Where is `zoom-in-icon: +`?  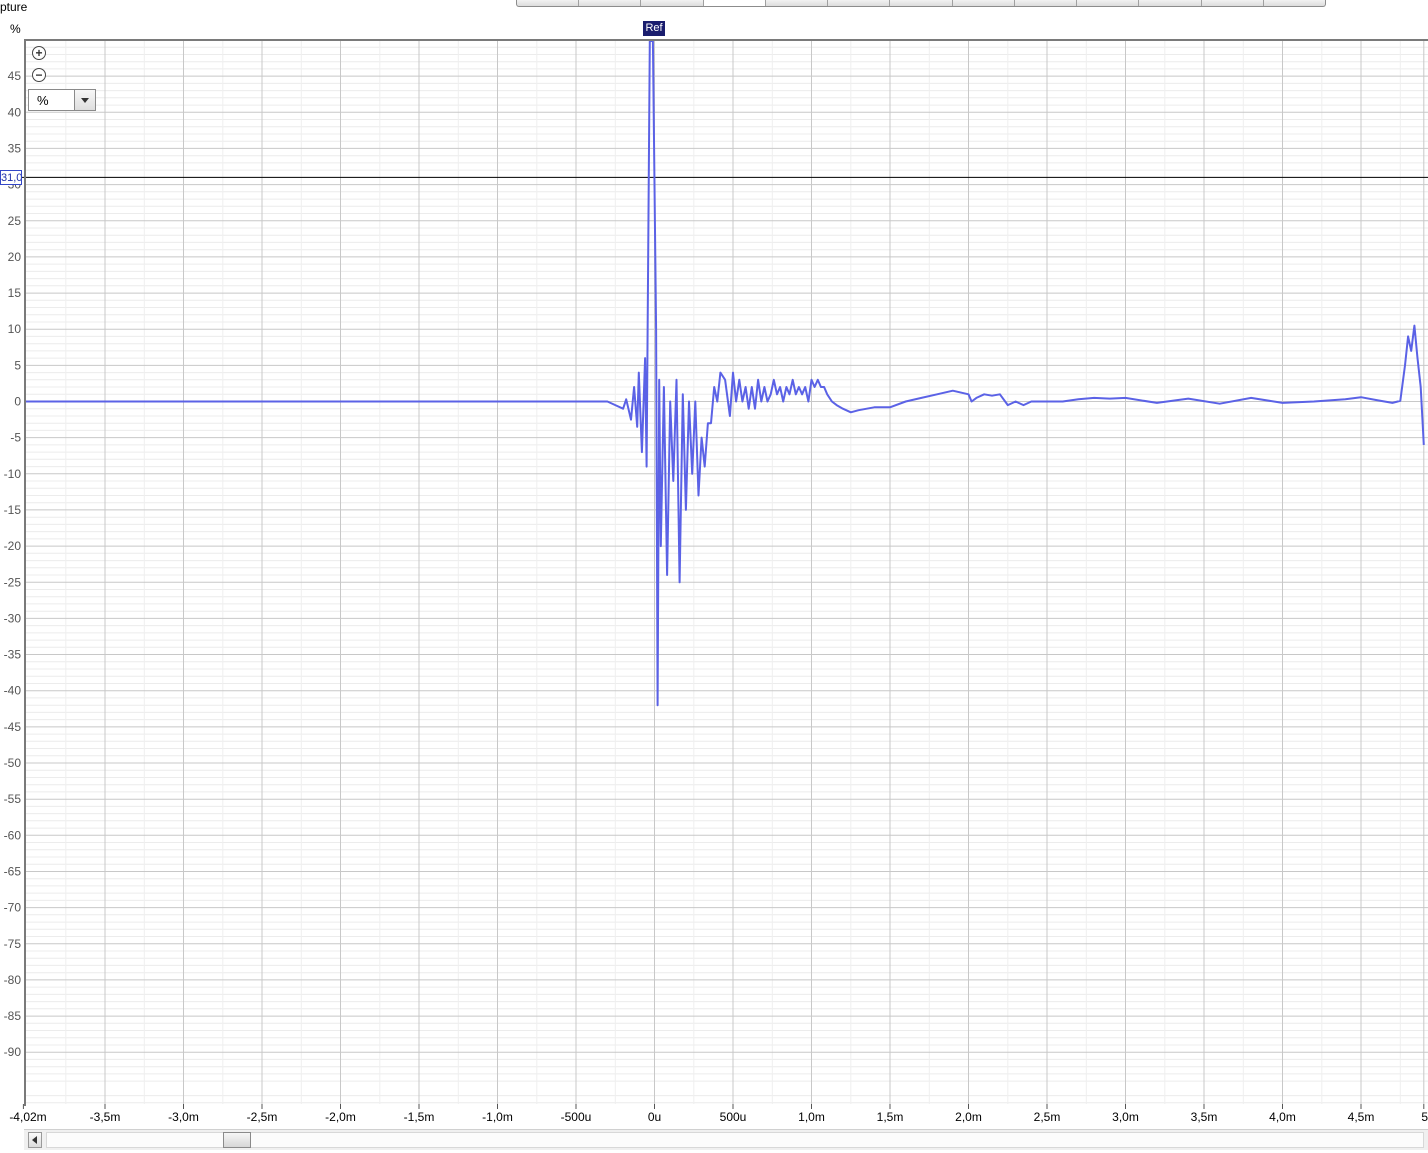
zoom-in-icon: + is located at coordinates (39, 53).